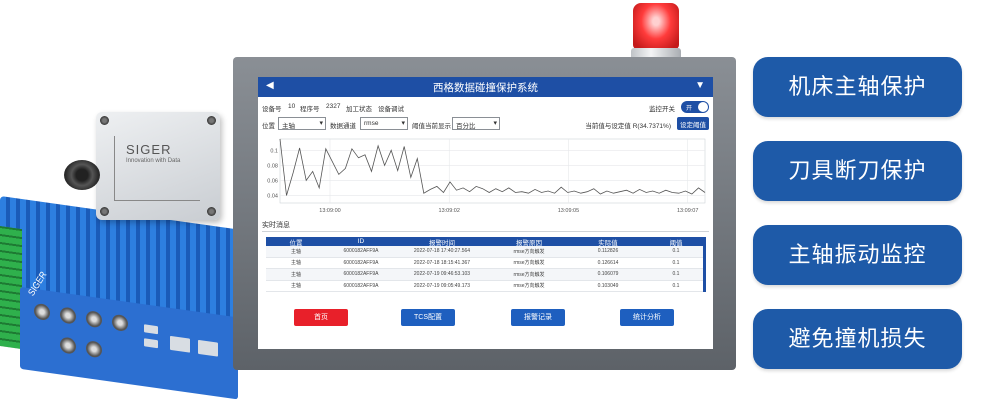 The height and width of the screenshot is (419, 1000). What do you see at coordinates (272, 166) in the screenshot?
I see `y-tick-label: 0.08` at bounding box center [272, 166].